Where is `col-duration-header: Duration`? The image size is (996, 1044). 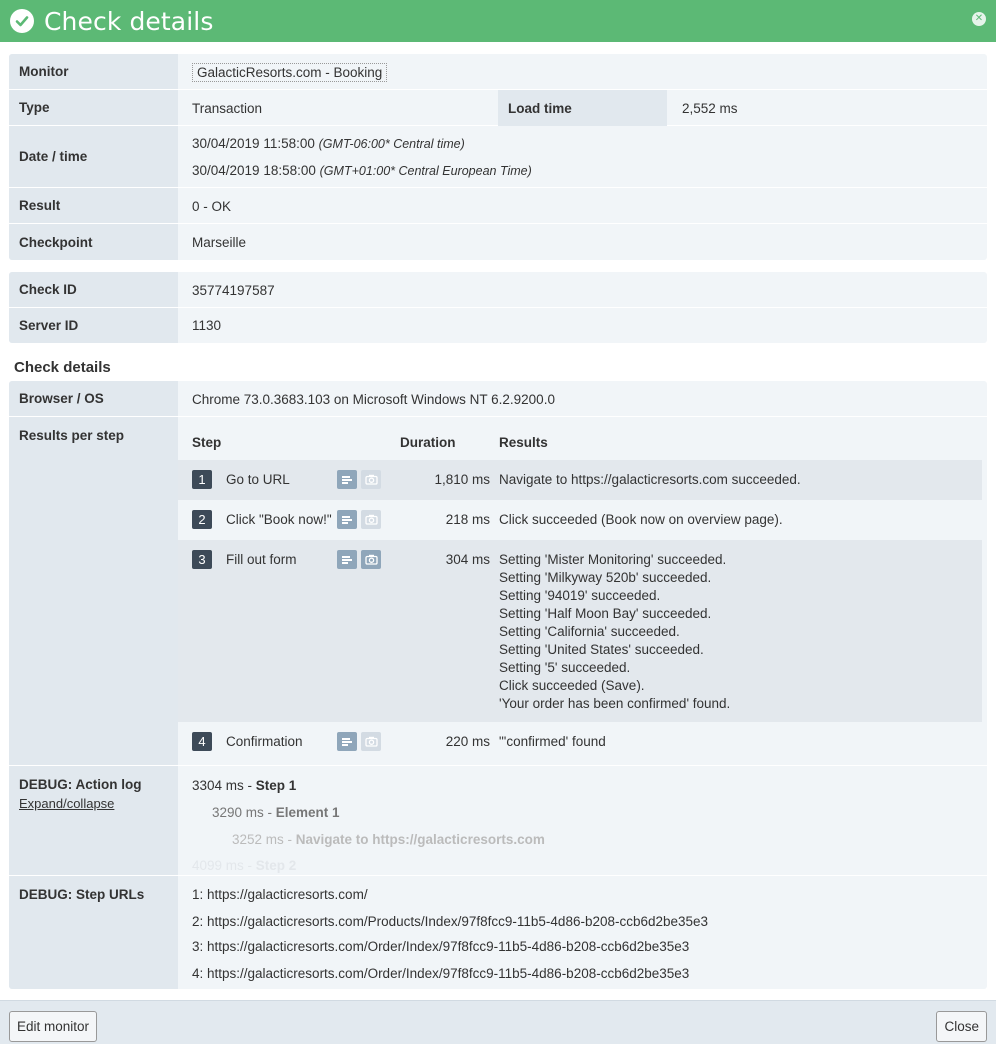 col-duration-header: Duration is located at coordinates (428, 442).